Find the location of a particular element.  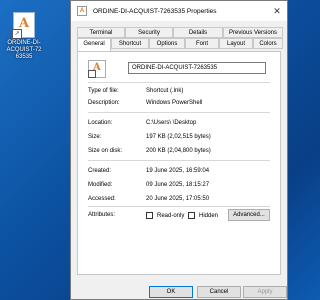

location-value: C:\Users\ \Desktop is located at coordinates (171, 123).